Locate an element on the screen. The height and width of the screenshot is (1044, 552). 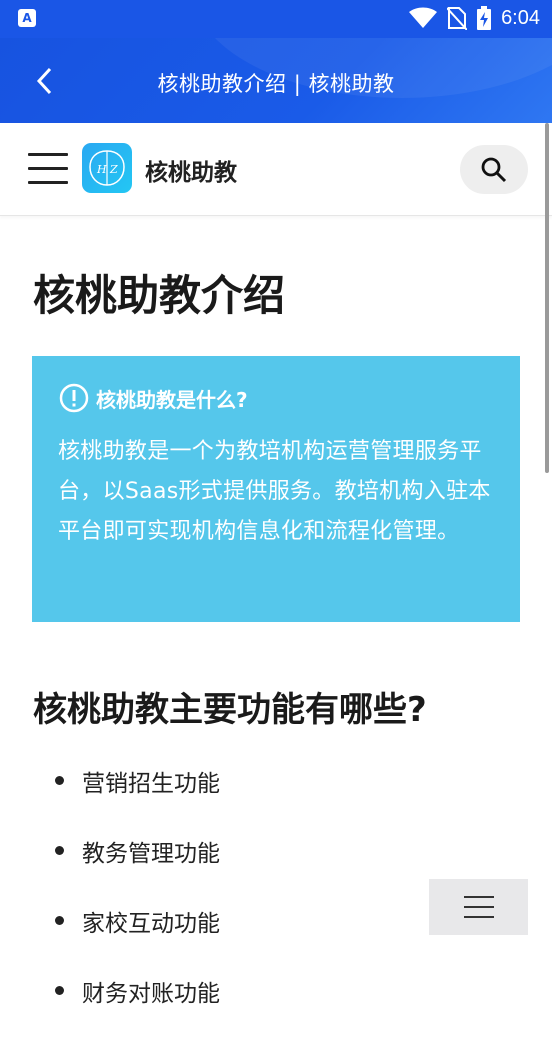
info-heading: 核桃助教是什么? is located at coordinates (172, 399).